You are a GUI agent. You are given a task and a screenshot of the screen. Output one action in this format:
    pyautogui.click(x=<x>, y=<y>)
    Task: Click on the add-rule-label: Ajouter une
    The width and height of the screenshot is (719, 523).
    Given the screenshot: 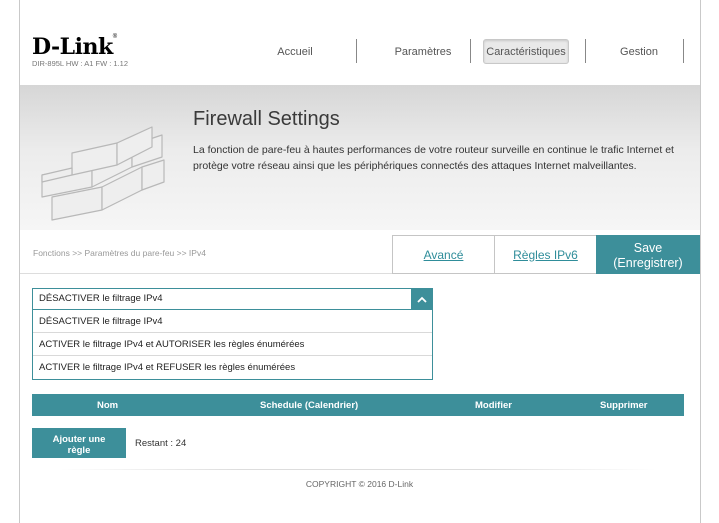 What is the action you would take?
    pyautogui.click(x=79, y=439)
    